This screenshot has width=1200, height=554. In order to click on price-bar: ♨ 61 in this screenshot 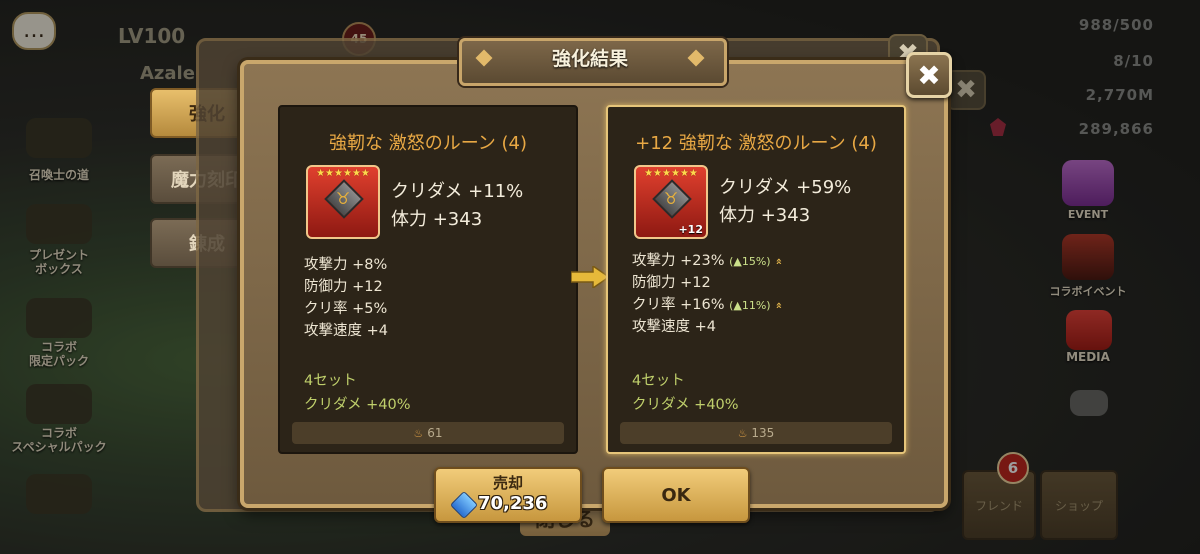, I will do `click(428, 433)`.